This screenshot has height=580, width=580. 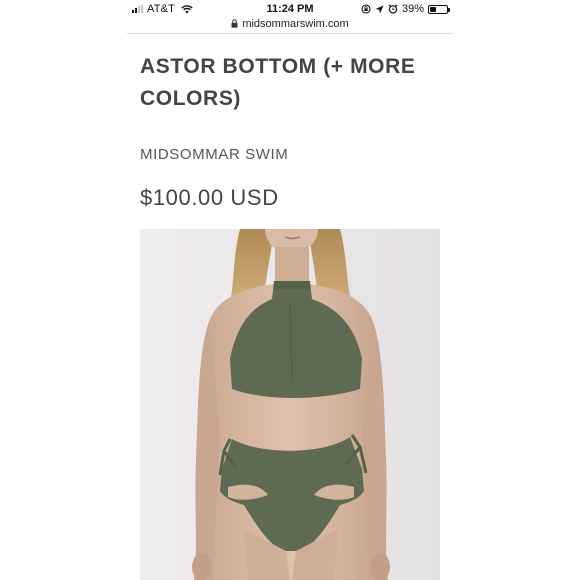 What do you see at coordinates (209, 197) in the screenshot?
I see `product-price: $100.00 USD` at bounding box center [209, 197].